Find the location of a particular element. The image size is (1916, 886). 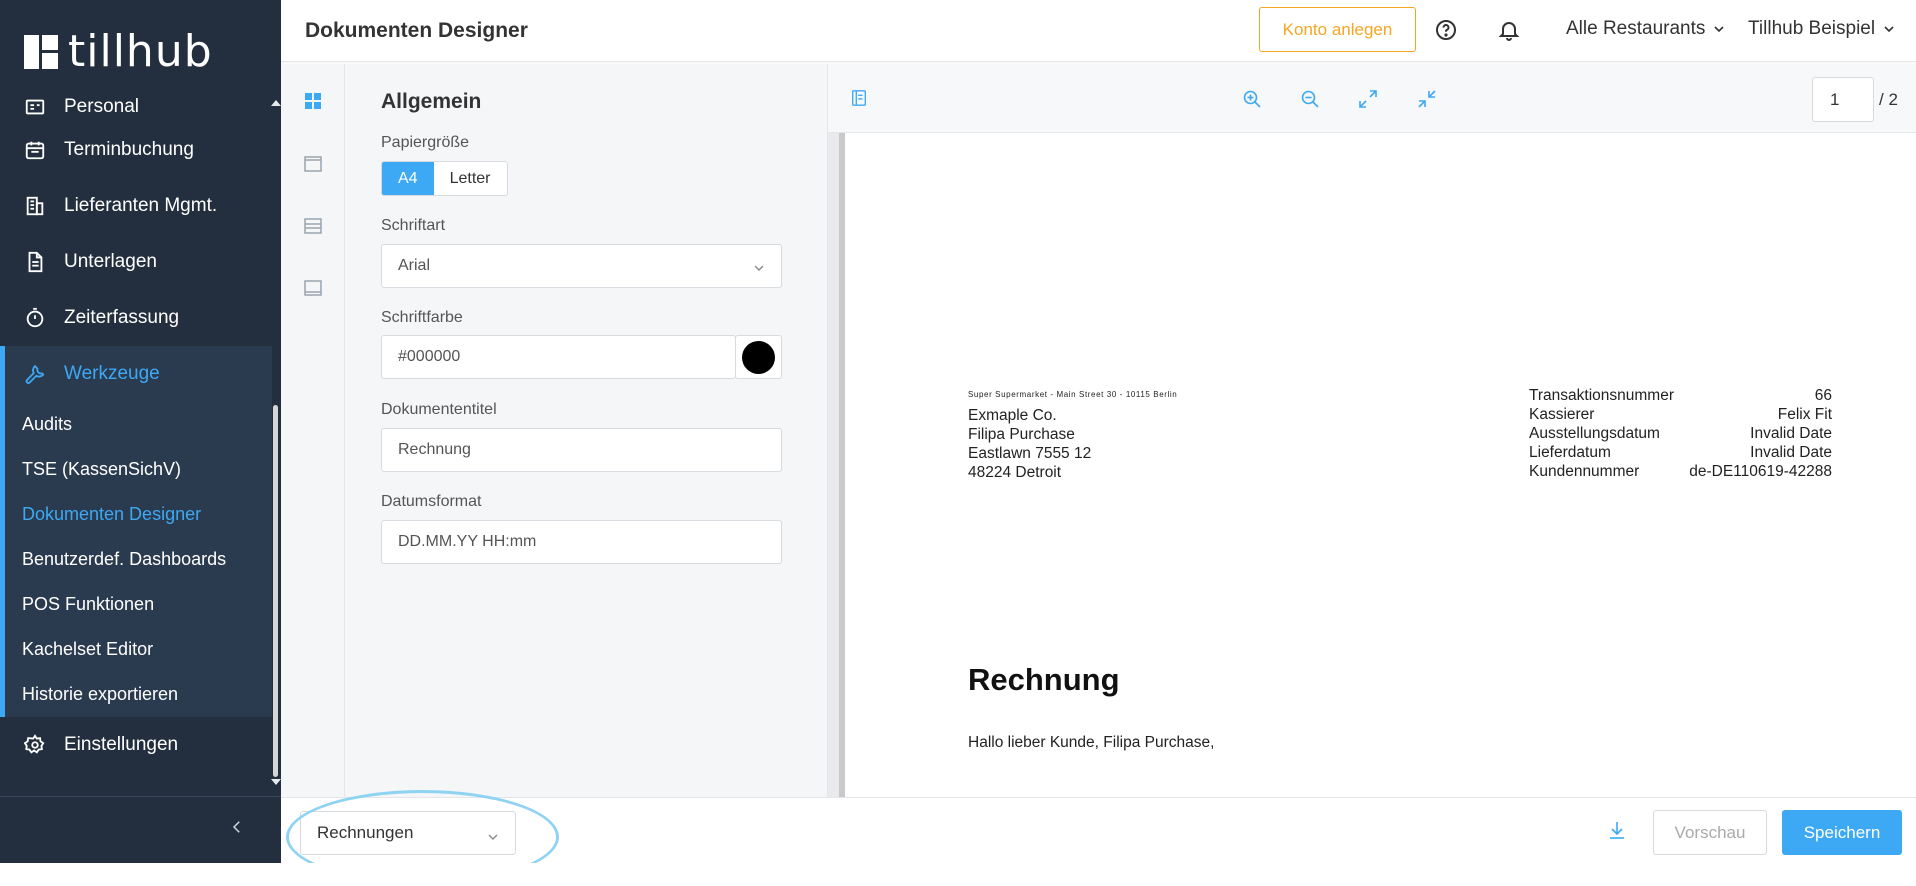

sidebar-subitem-tse: TSE (KassenSichV) is located at coordinates (138, 469).